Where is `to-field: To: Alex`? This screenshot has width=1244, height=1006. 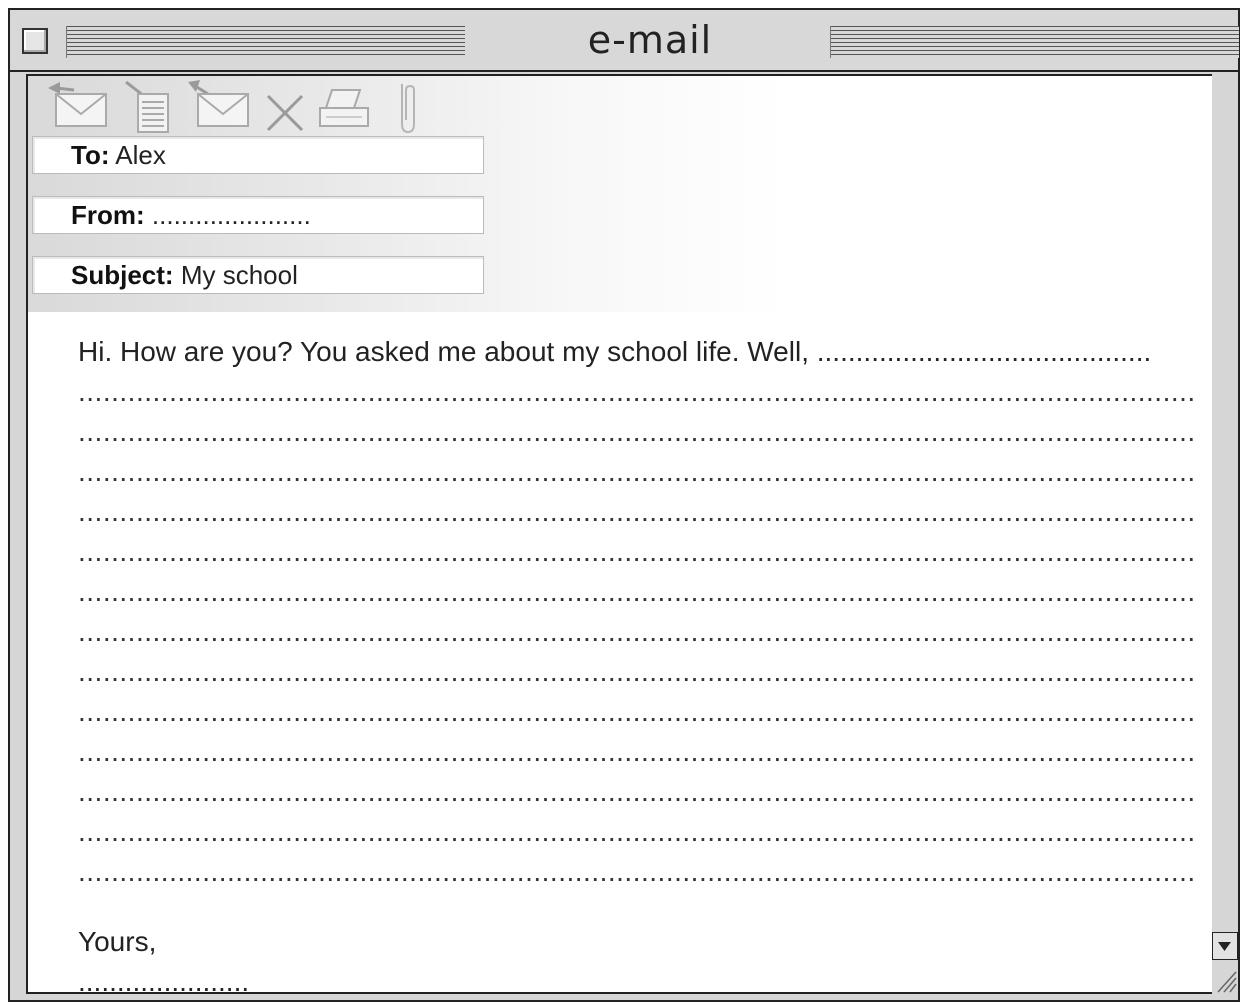 to-field: To: Alex is located at coordinates (258, 155).